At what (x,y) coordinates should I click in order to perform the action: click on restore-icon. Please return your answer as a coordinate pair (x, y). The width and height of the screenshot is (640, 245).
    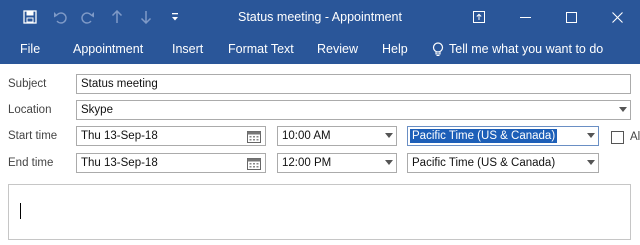
    Looking at the image, I should click on (571, 17).